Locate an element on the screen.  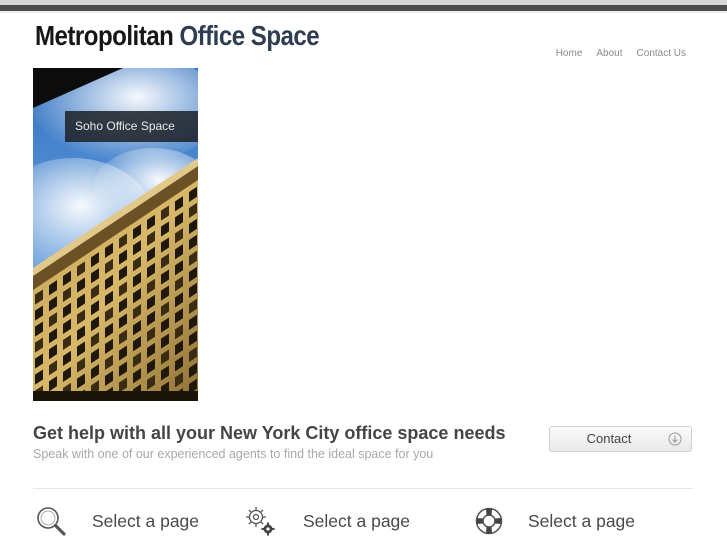
nav-home-link: Home is located at coordinates (569, 53).